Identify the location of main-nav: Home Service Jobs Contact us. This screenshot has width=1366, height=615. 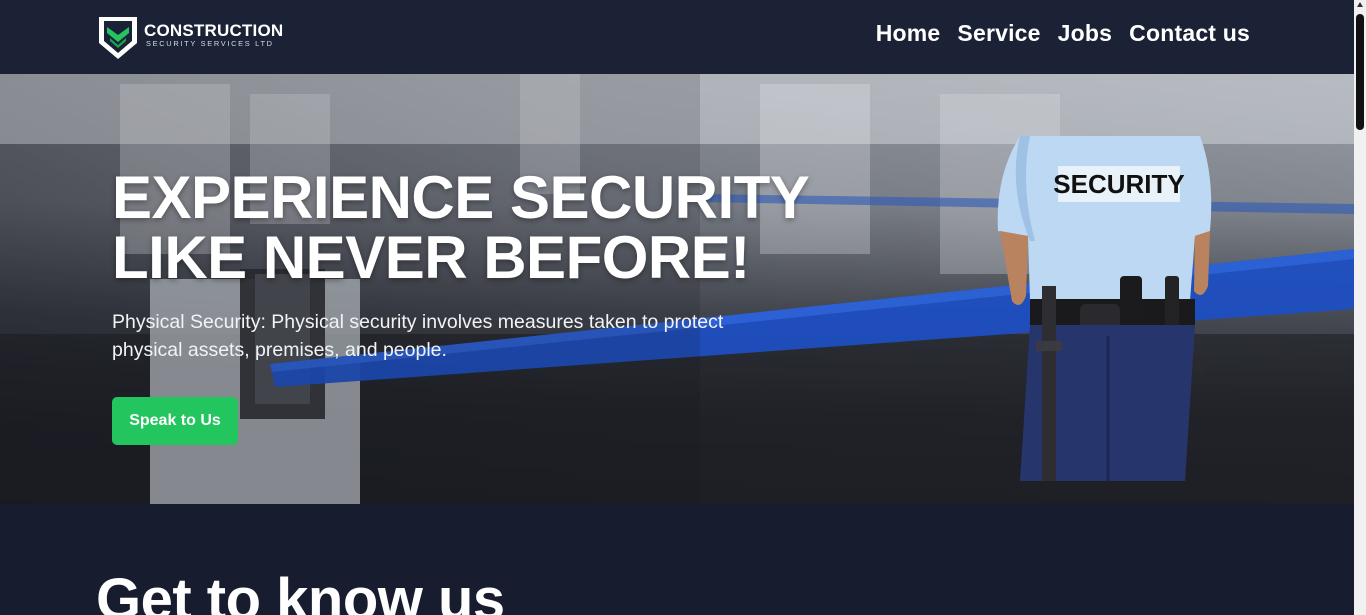
(1063, 33).